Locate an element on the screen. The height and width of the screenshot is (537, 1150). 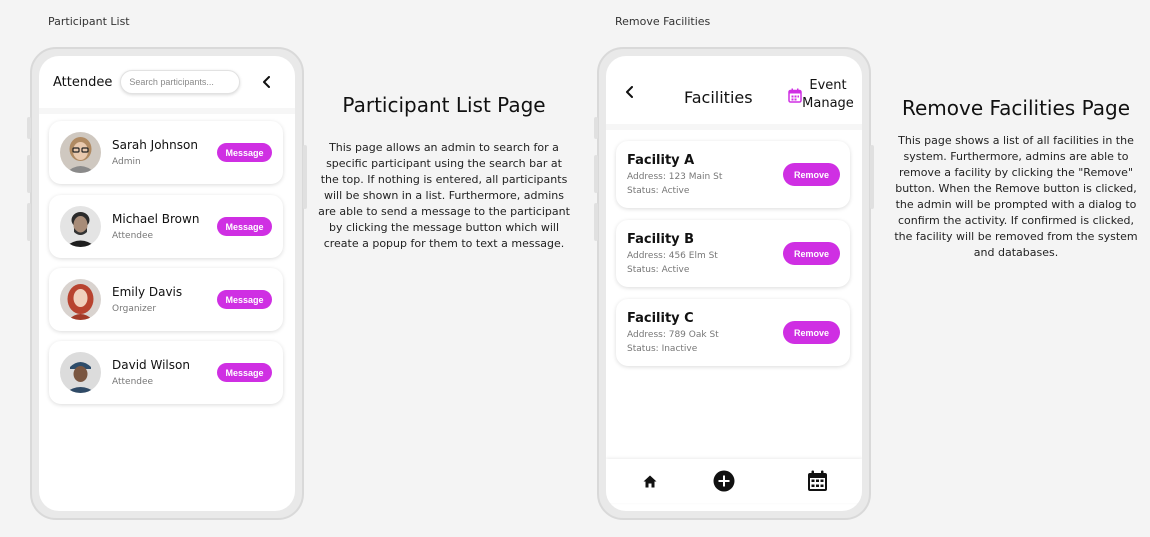
facility-address: Address: 123 Main St is located at coordinates (675, 177).